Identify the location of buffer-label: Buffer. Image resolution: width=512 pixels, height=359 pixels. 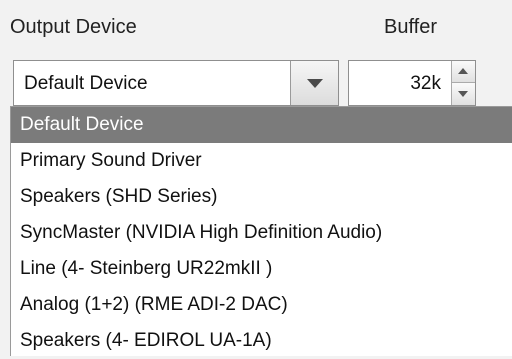
(410, 27).